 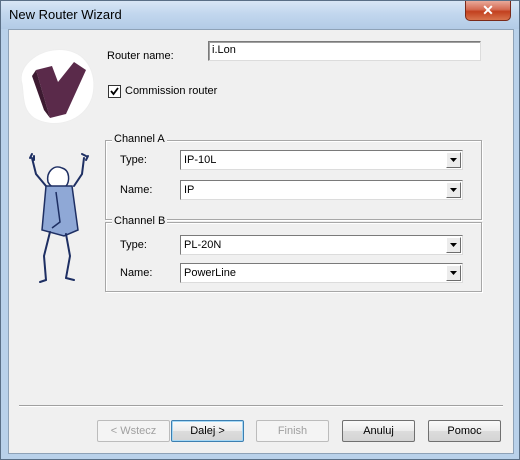 I want to click on channel-b-type-value: PL-20N, so click(x=203, y=245).